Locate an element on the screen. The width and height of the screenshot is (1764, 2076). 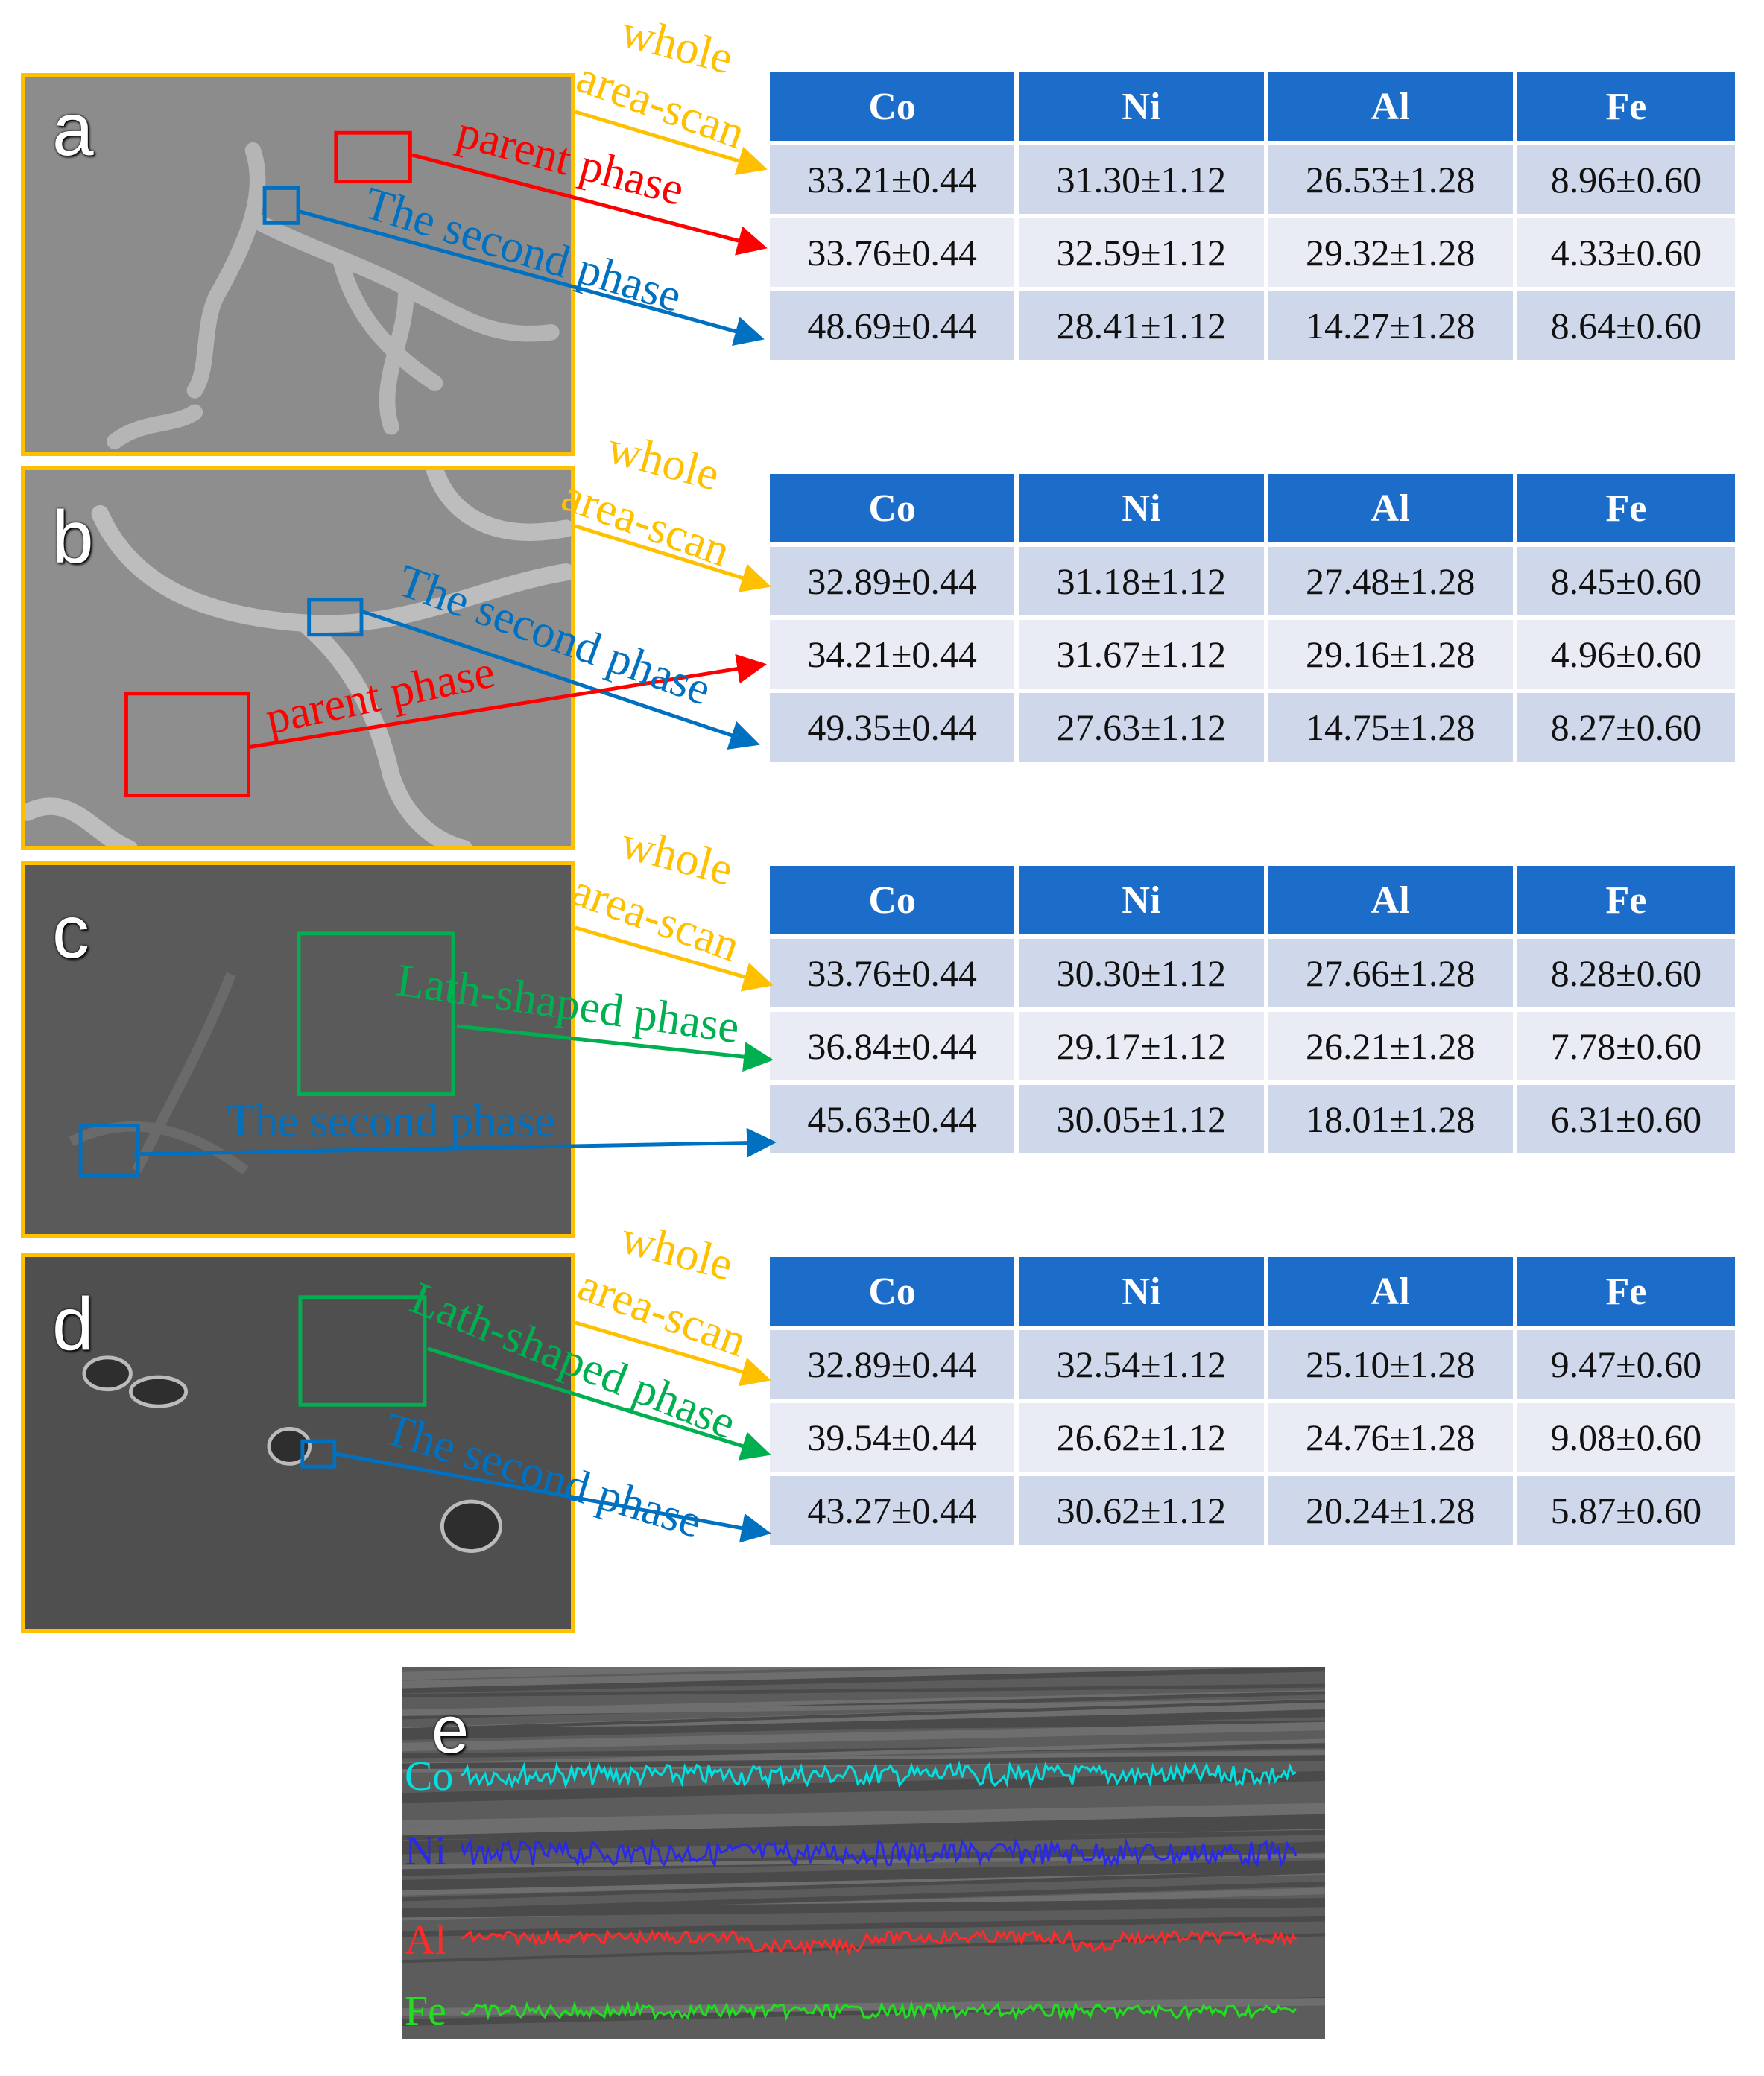
sem-image-d: d is located at coordinates (298, 1443).